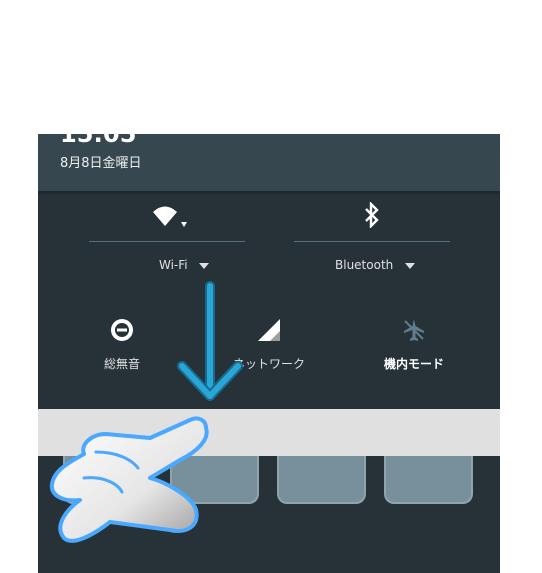 The width and height of the screenshot is (542, 573). What do you see at coordinates (372, 215) in the screenshot?
I see `bluetooth-icon` at bounding box center [372, 215].